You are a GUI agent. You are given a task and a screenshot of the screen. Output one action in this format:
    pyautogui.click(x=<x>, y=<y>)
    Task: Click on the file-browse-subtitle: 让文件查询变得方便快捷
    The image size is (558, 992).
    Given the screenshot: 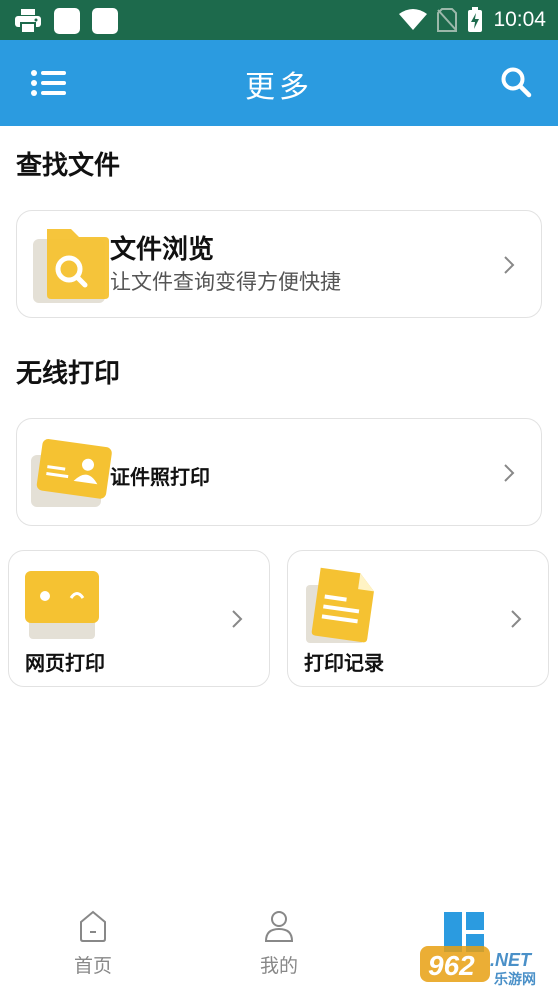 What is the action you would take?
    pyautogui.click(x=225, y=282)
    